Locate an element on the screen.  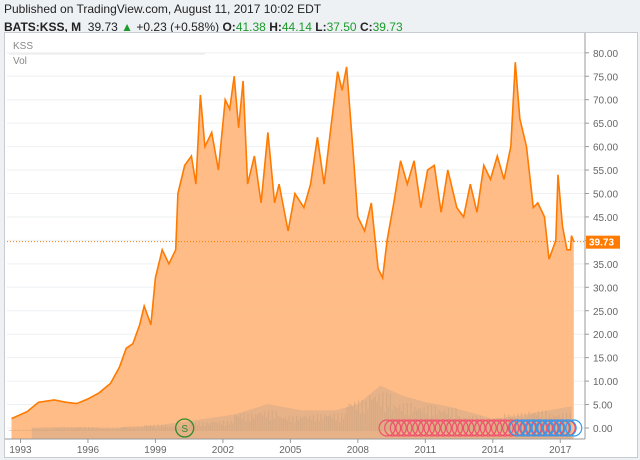
y-tick-label: 75.00 is located at coordinates (605, 77).